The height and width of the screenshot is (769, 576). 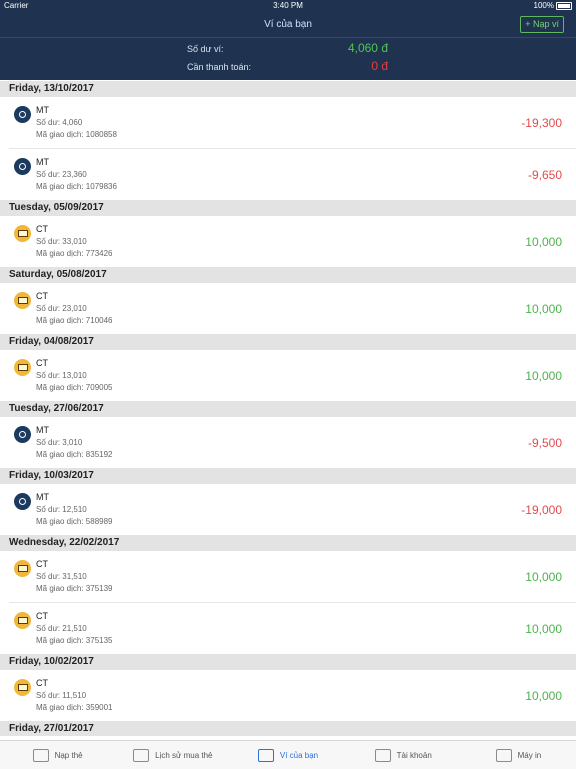 I want to click on date-section-header: Tuesday, 27/06/2017, so click(x=288, y=409).